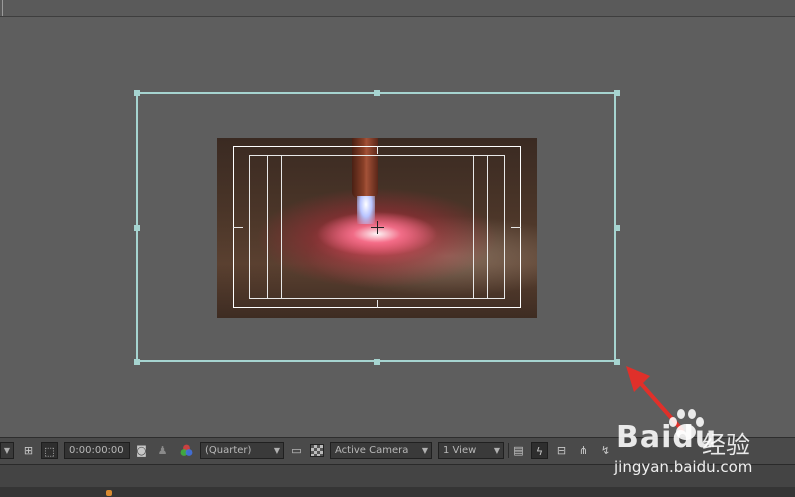  I want to click on handle-top-center, so click(377, 93).